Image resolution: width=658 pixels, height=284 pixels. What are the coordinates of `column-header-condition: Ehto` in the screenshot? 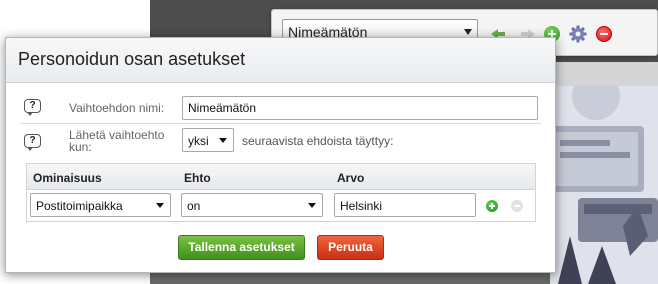 It's located at (197, 178).